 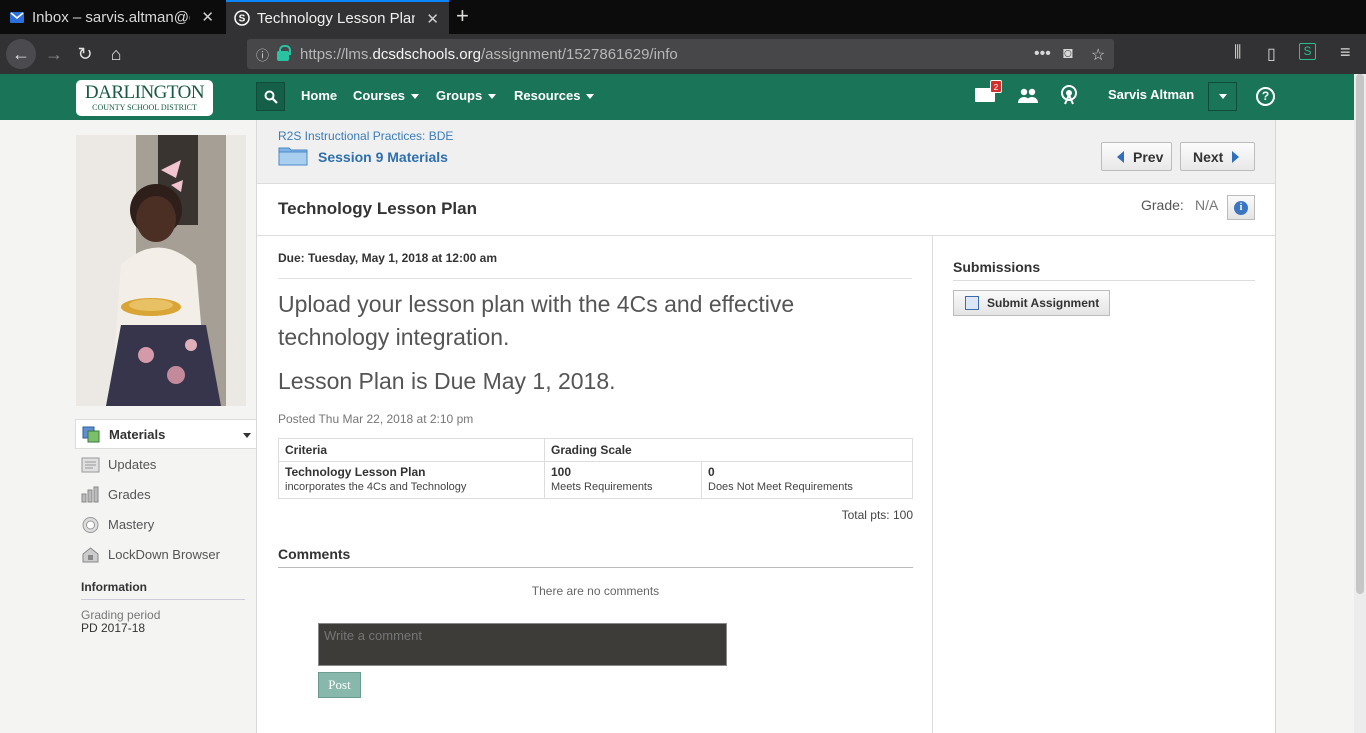 I want to click on user-menu-button, so click(x=1222, y=96).